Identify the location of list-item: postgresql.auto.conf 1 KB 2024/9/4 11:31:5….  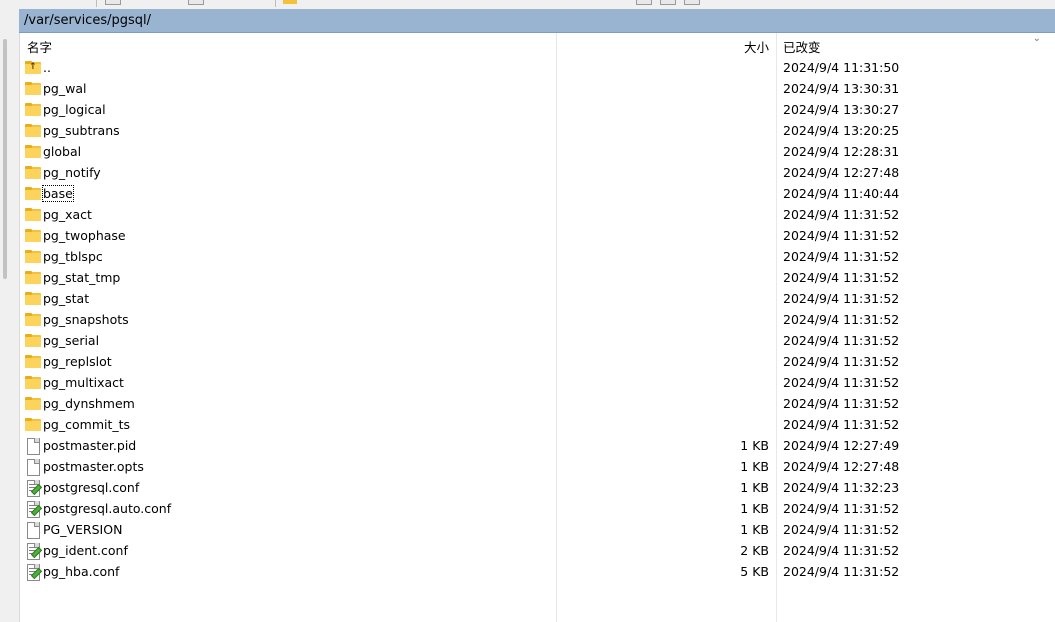
(537, 509).